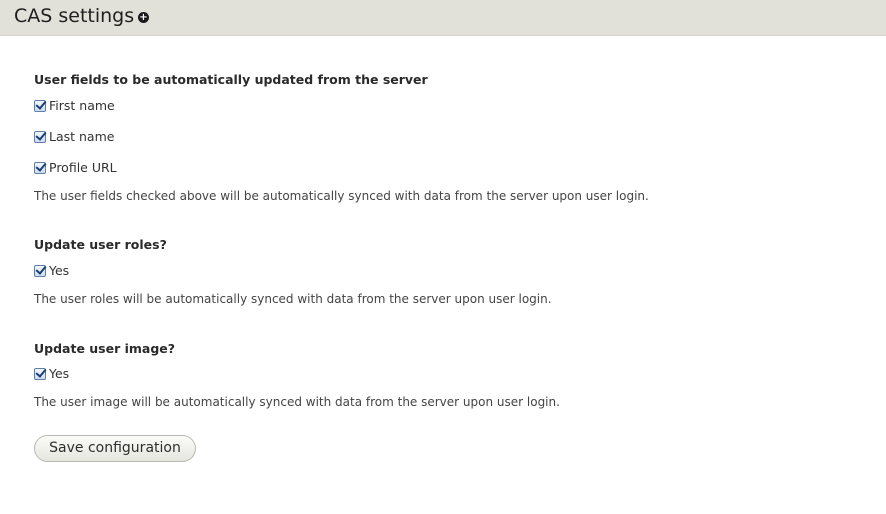 The width and height of the screenshot is (886, 514). I want to click on update-roles-option: Yes, so click(51, 271).